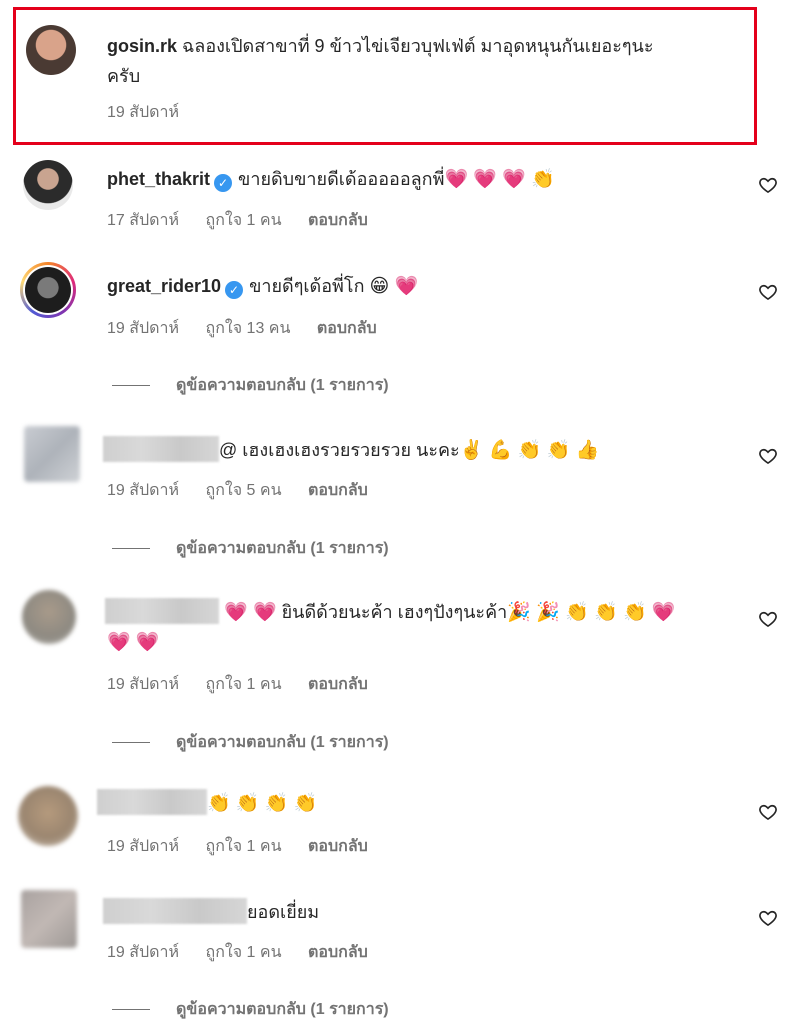 This screenshot has width=800, height=1031. Describe the element at coordinates (529, 450) in the screenshot. I see `comment-emojis: ✌️ 💪 👏 👏 👍` at that location.